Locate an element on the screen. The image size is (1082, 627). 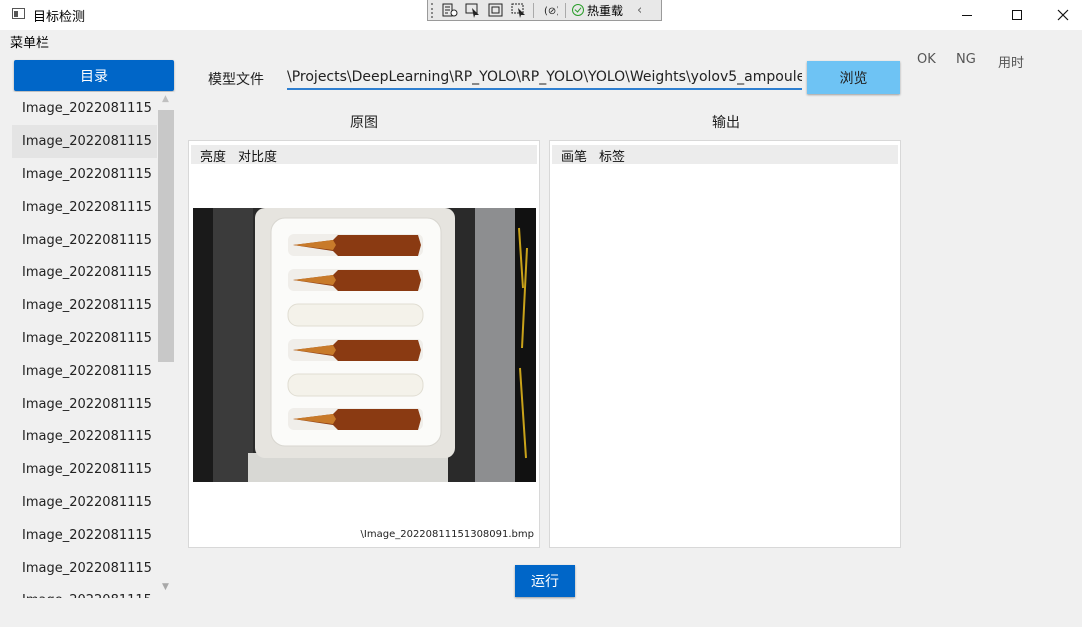
select-element-icon is located at coordinates (472, 10).